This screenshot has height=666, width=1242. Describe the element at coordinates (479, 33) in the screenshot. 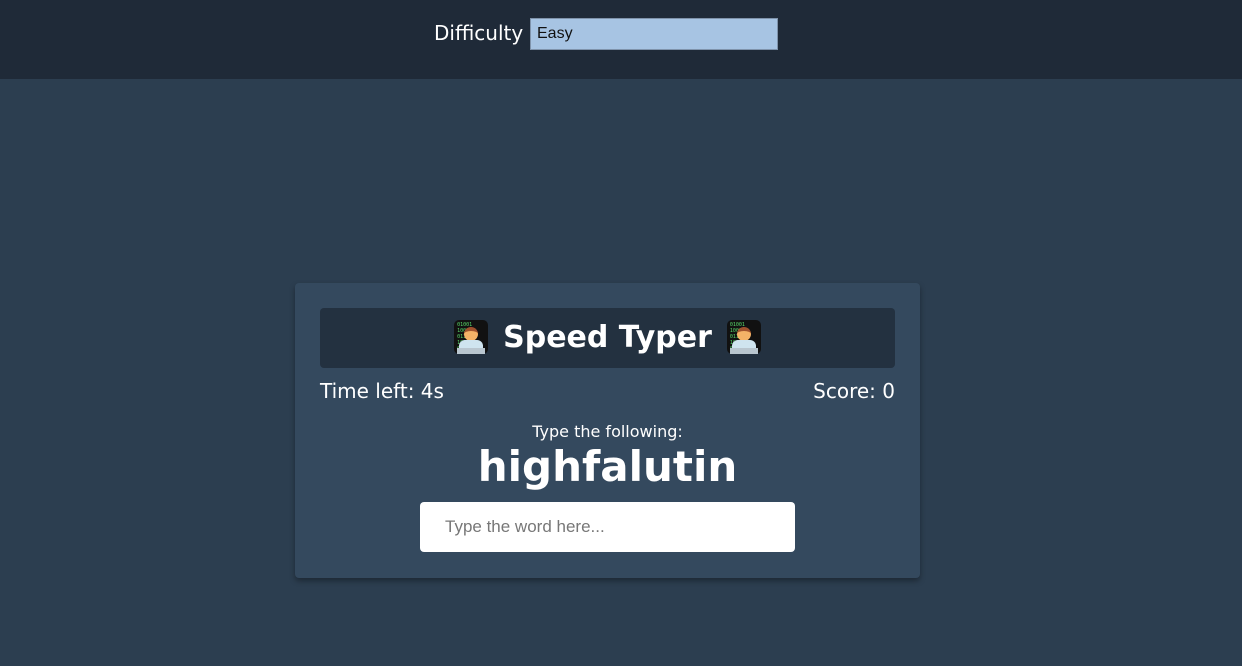

I see `difficulty-label: Difficulty` at that location.